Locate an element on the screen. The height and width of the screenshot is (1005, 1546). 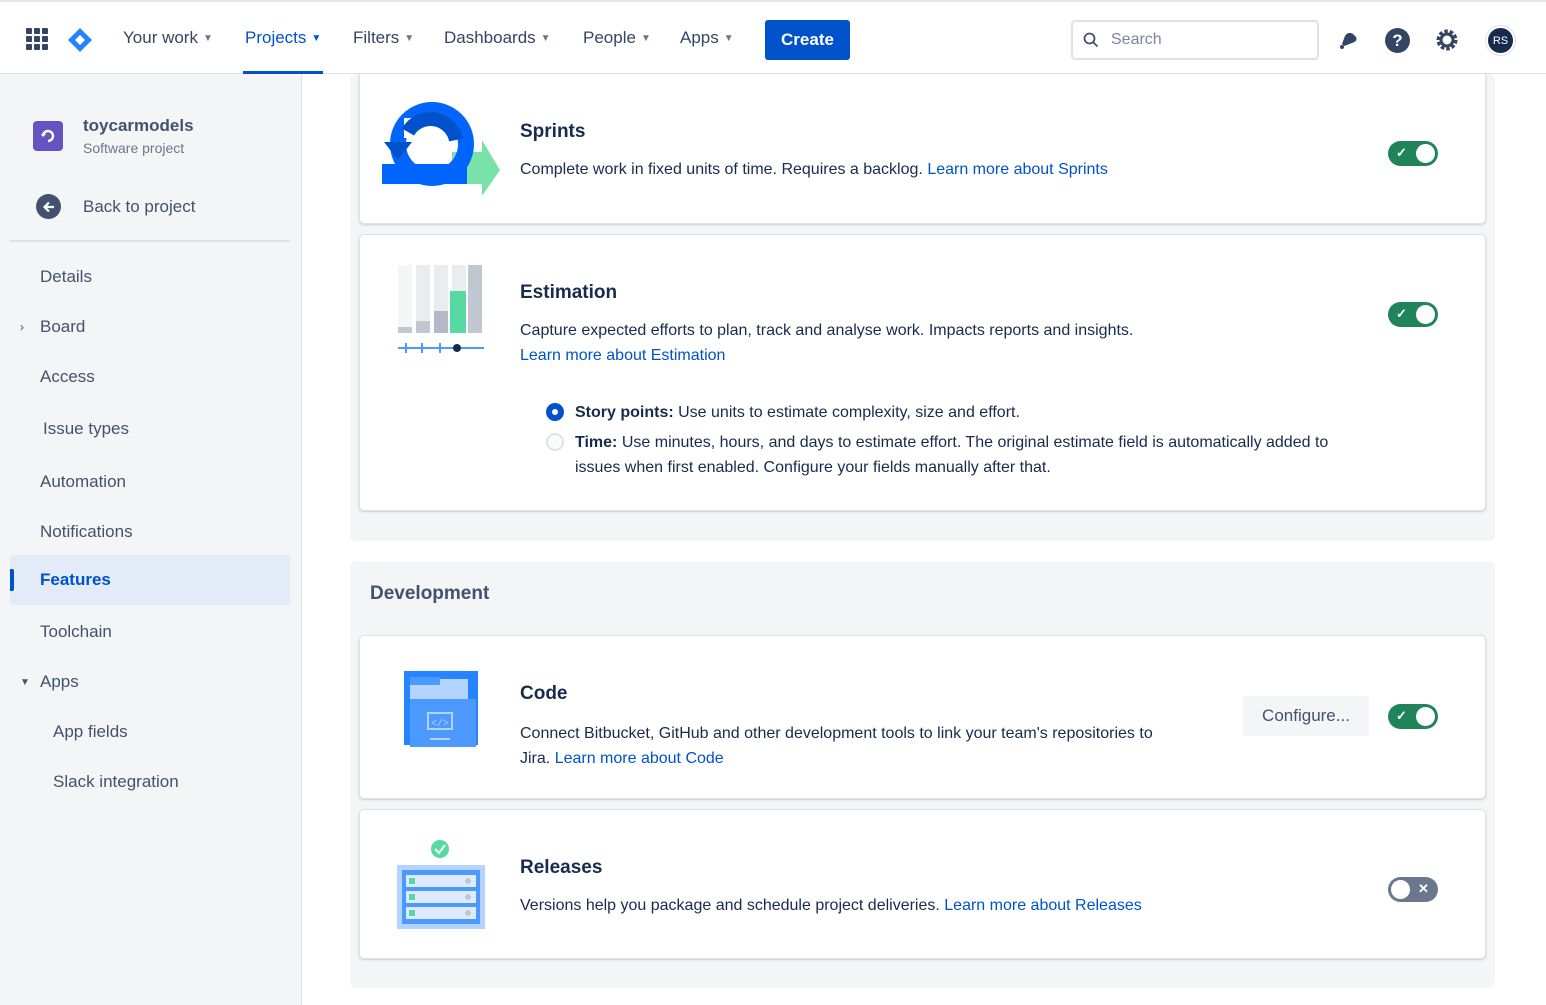
sidebar-item-access: Access is located at coordinates (150, 377).